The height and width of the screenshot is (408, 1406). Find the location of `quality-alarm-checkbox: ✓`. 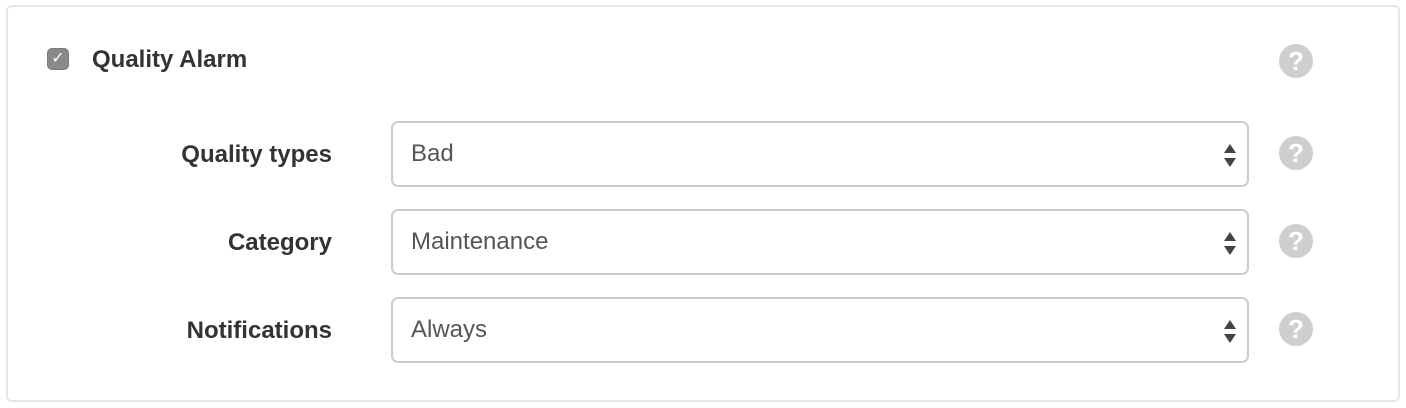

quality-alarm-checkbox: ✓ is located at coordinates (58, 59).